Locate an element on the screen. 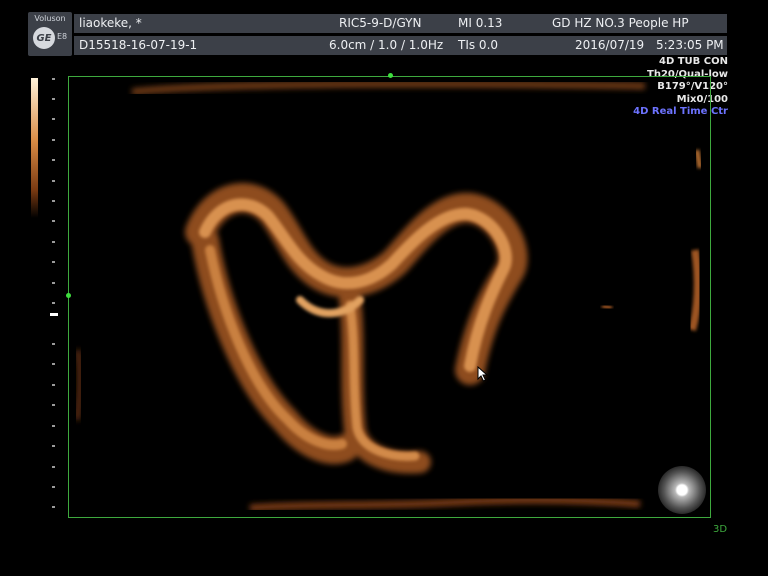  view-label: 3D is located at coordinates (720, 529).